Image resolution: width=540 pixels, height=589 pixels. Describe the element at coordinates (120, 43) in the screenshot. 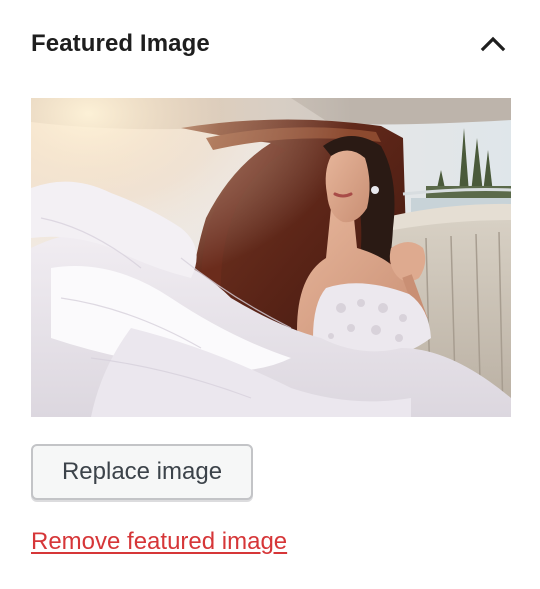

I see `panel-title: Featured Image` at that location.